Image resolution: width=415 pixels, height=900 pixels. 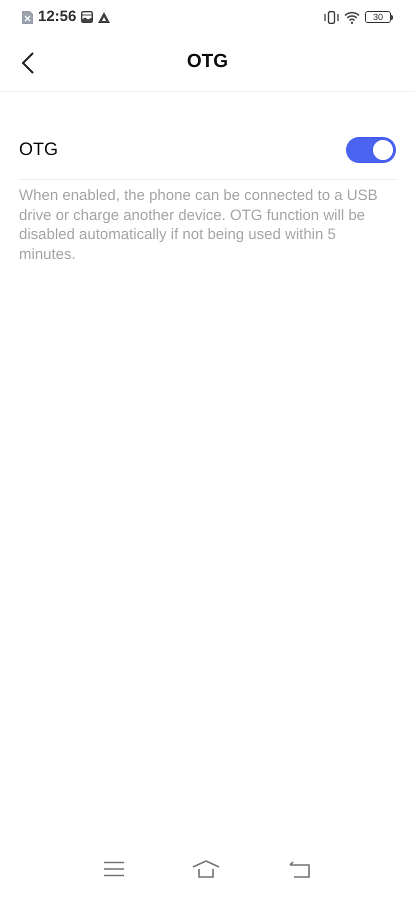 I want to click on menu-icon, so click(x=114, y=869).